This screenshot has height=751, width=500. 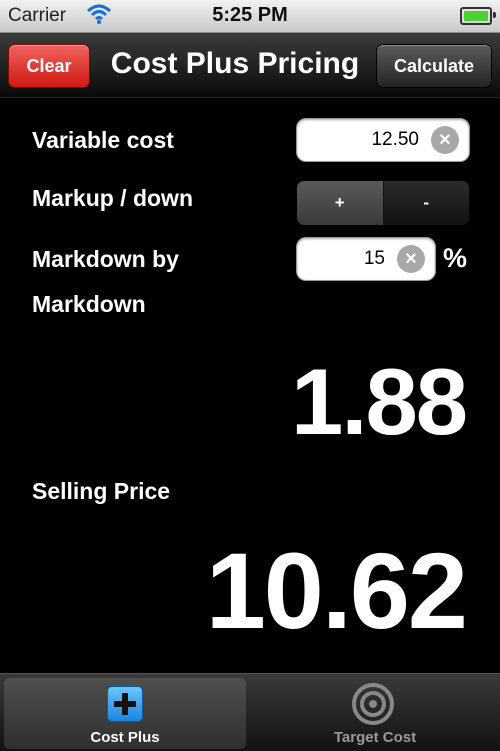 I want to click on calculate-button: Calculate, so click(x=434, y=66).